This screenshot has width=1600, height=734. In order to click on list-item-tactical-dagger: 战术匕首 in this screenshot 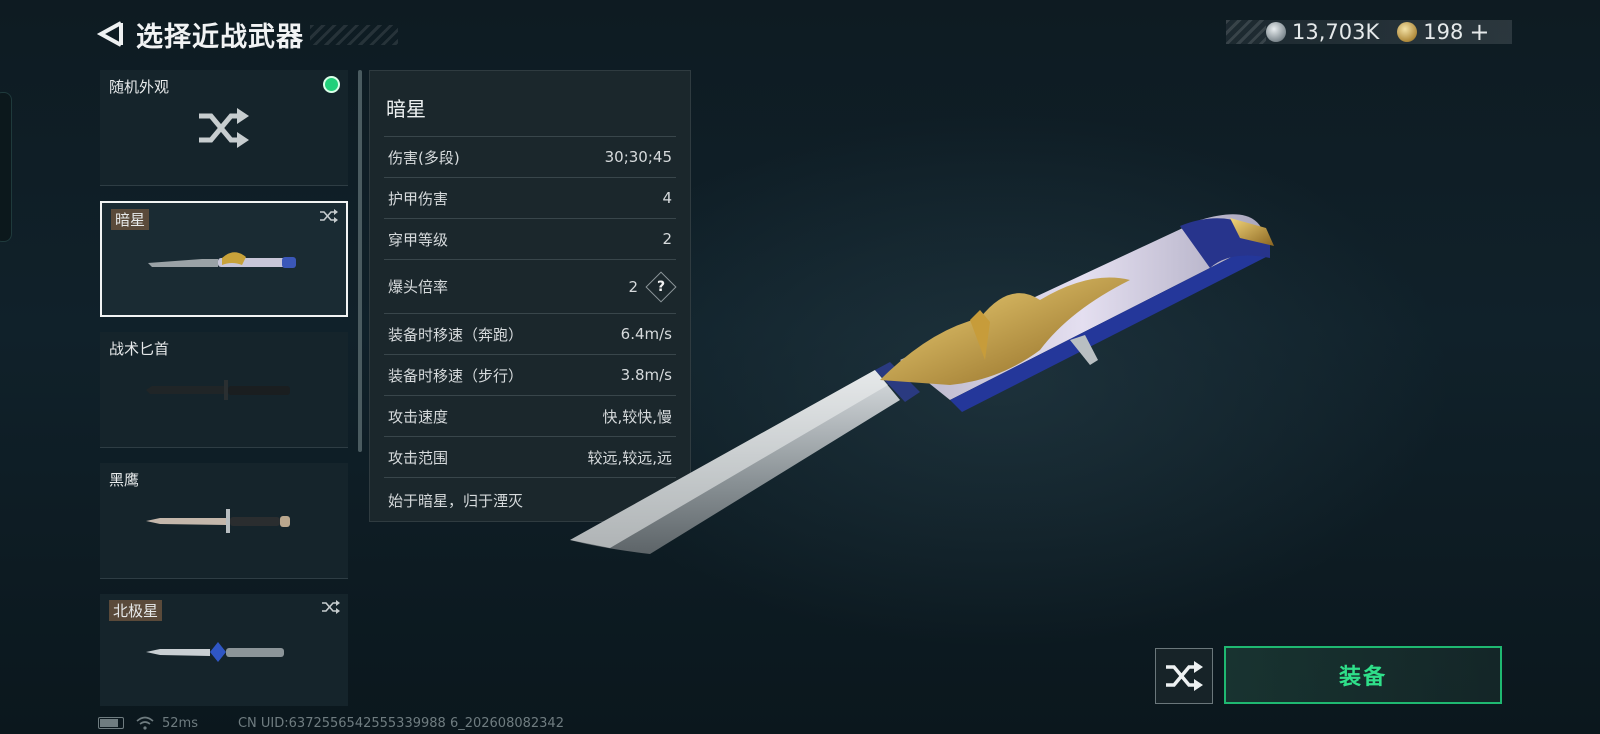, I will do `click(224, 390)`.